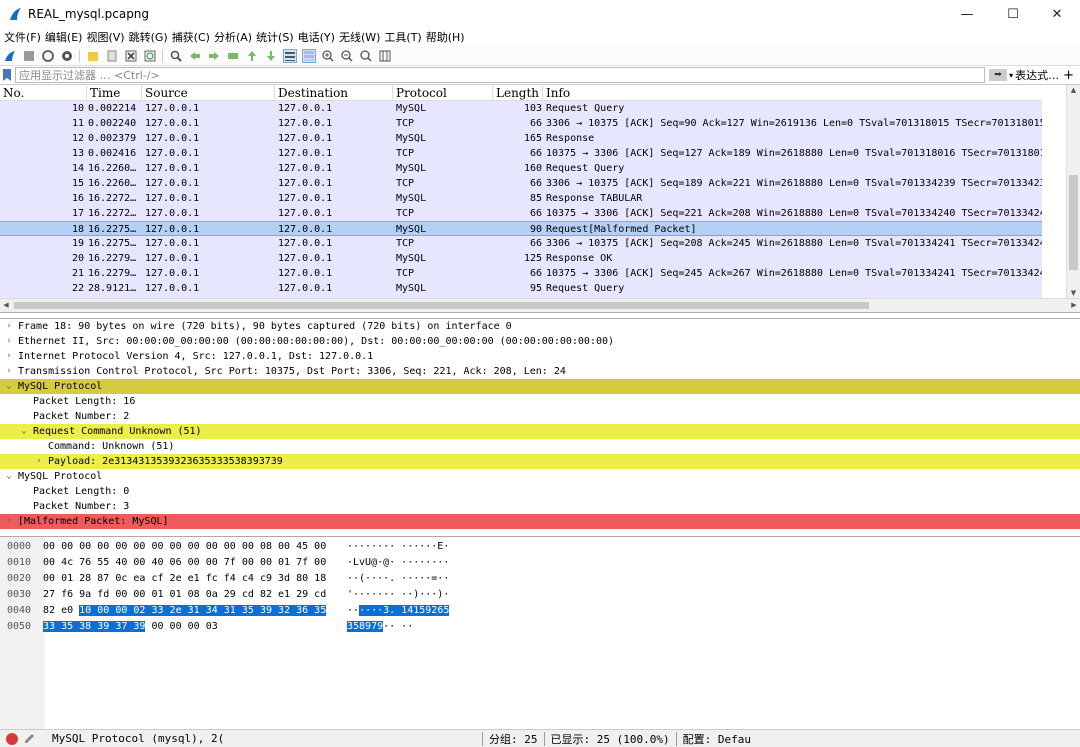  What do you see at coordinates (139, 610) in the screenshot?
I see `hex-byte: 02` at bounding box center [139, 610].